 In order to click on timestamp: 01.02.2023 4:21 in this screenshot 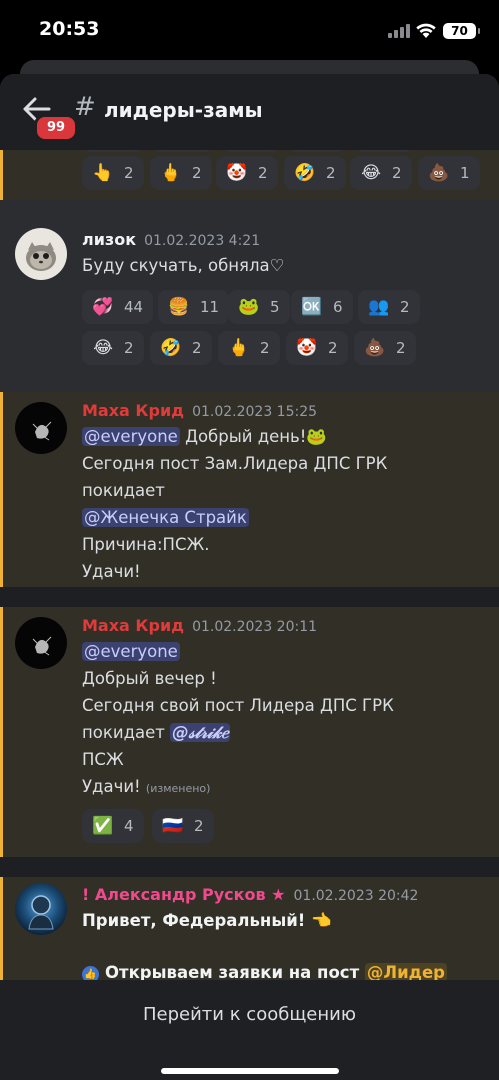, I will do `click(202, 241)`.